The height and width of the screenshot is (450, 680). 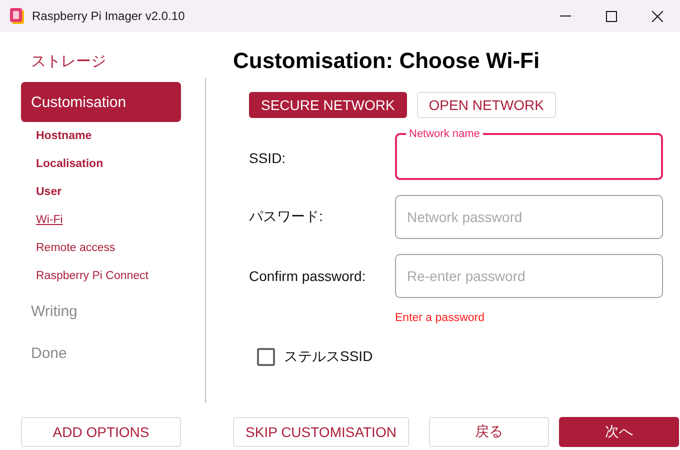 What do you see at coordinates (440, 318) in the screenshot?
I see `error-message: Enter a password` at bounding box center [440, 318].